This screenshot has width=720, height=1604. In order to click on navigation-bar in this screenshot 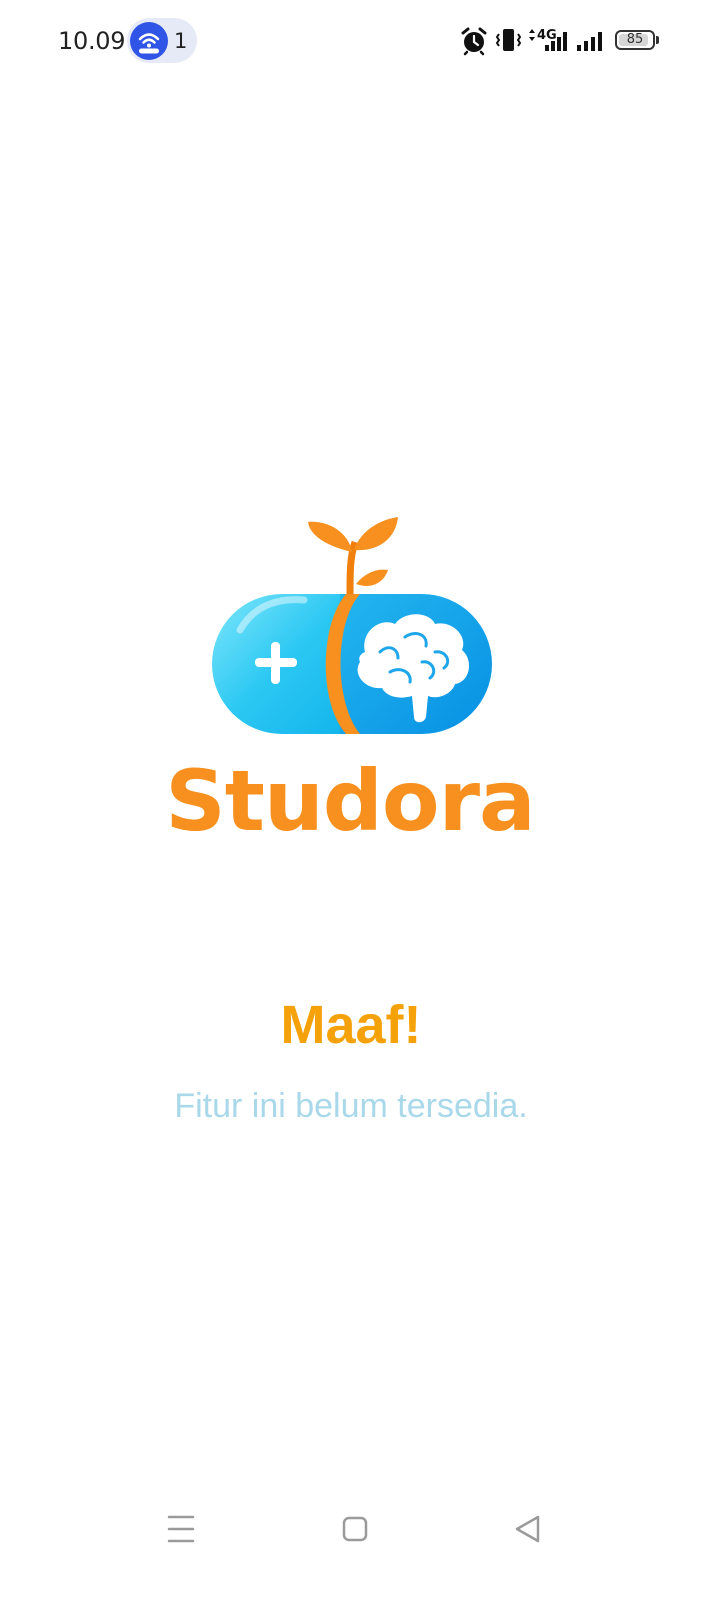, I will do `click(360, 1547)`.